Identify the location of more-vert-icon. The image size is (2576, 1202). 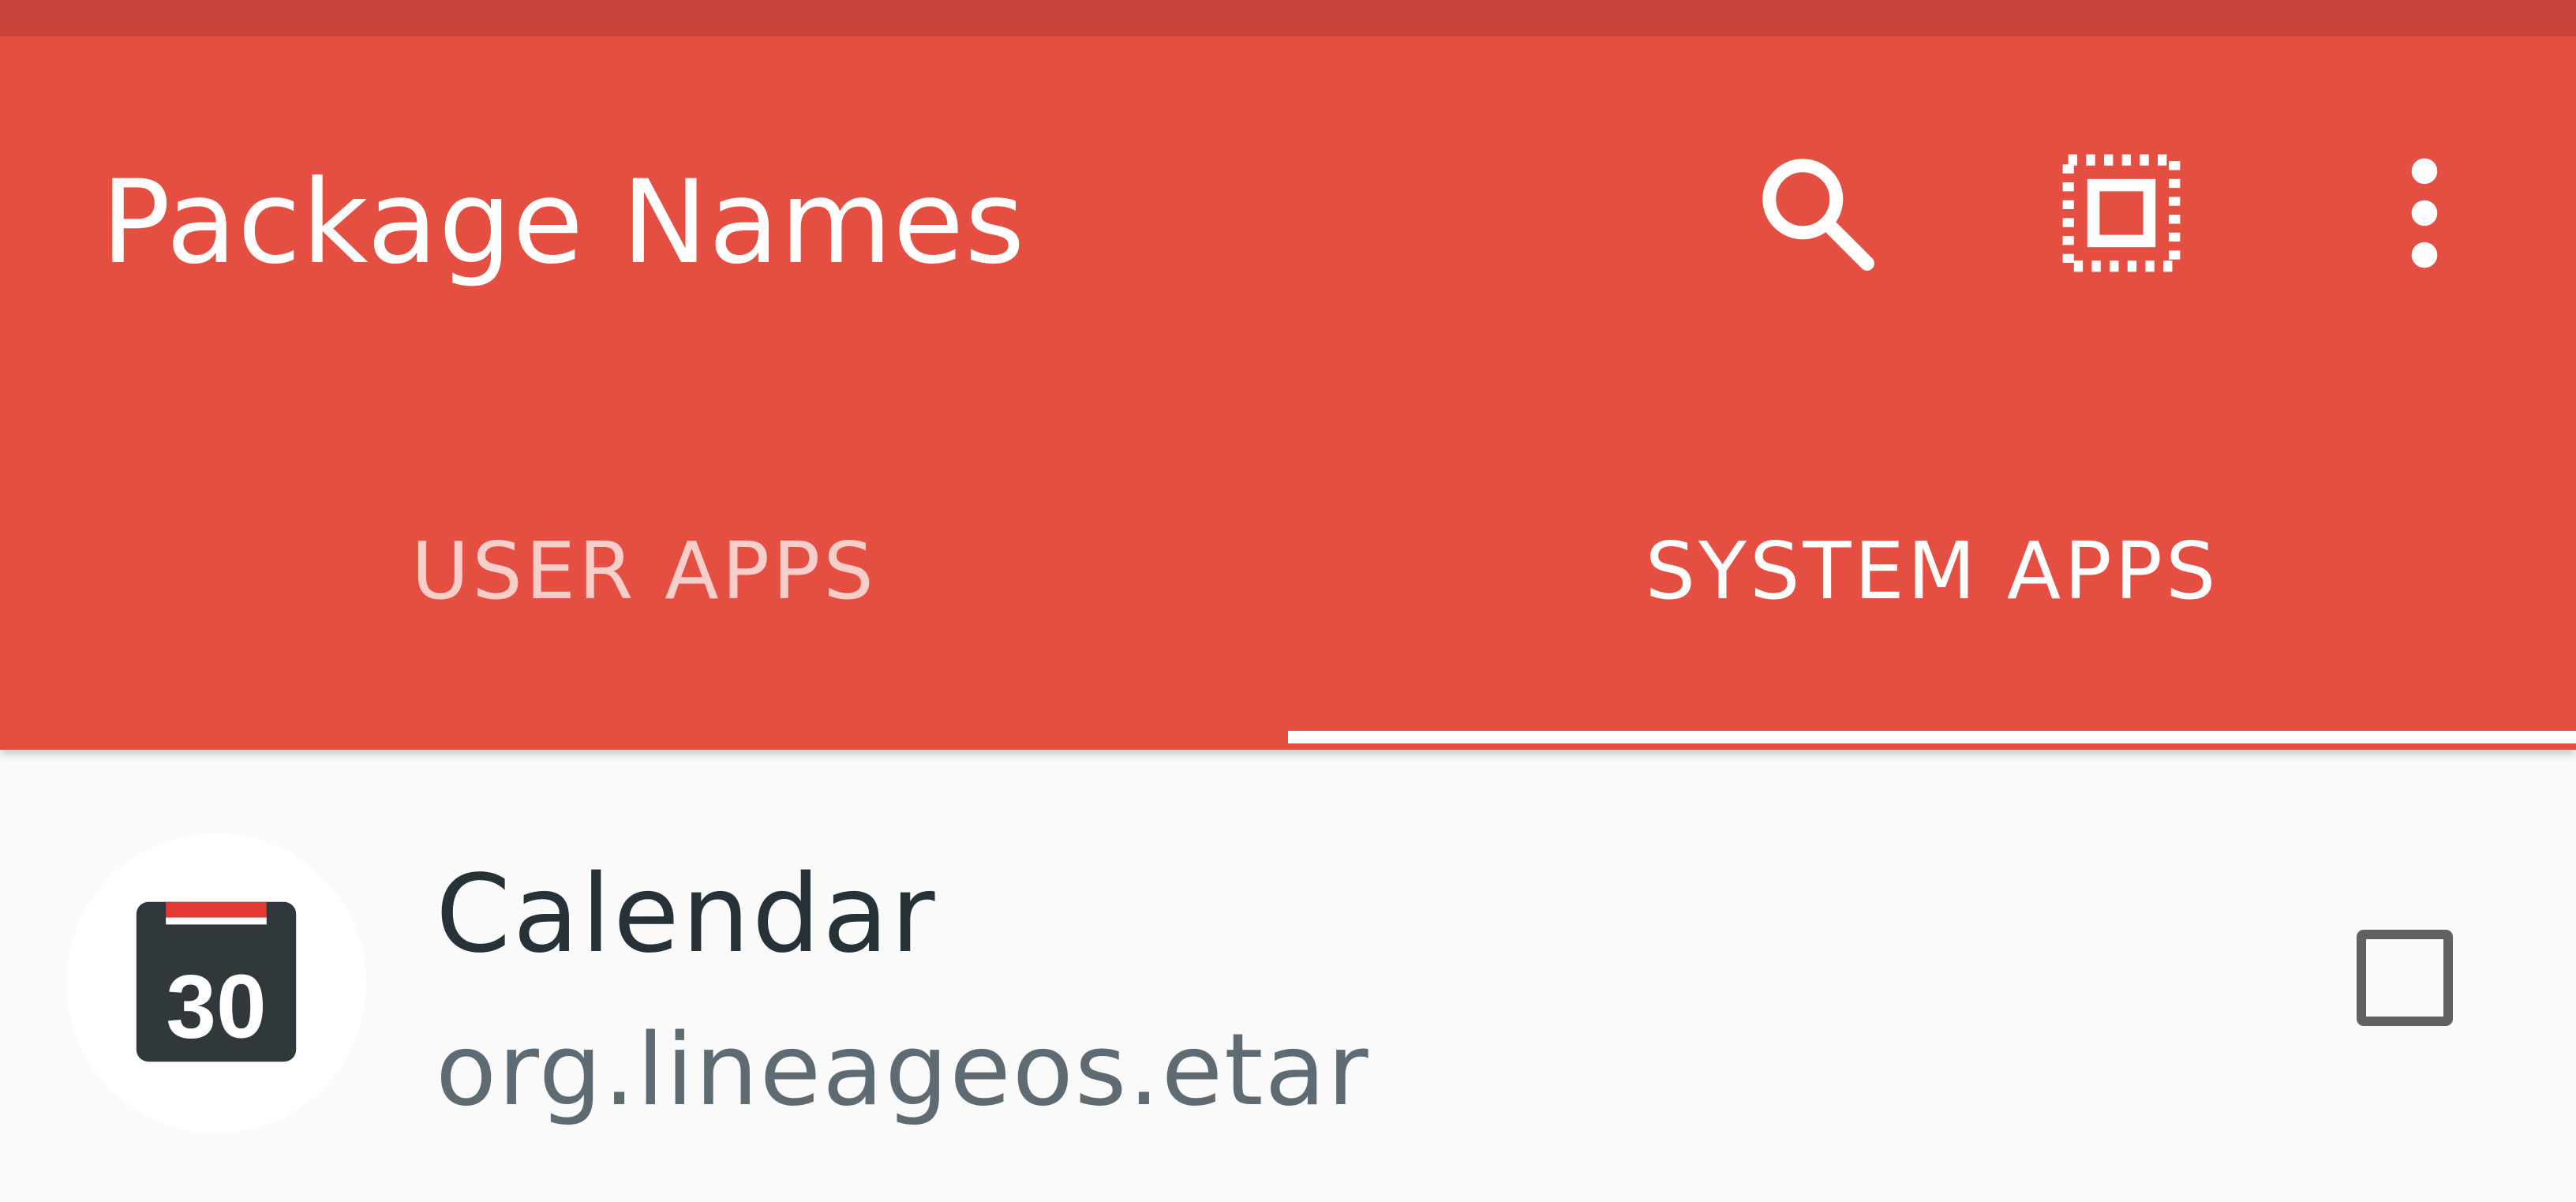
(2424, 213).